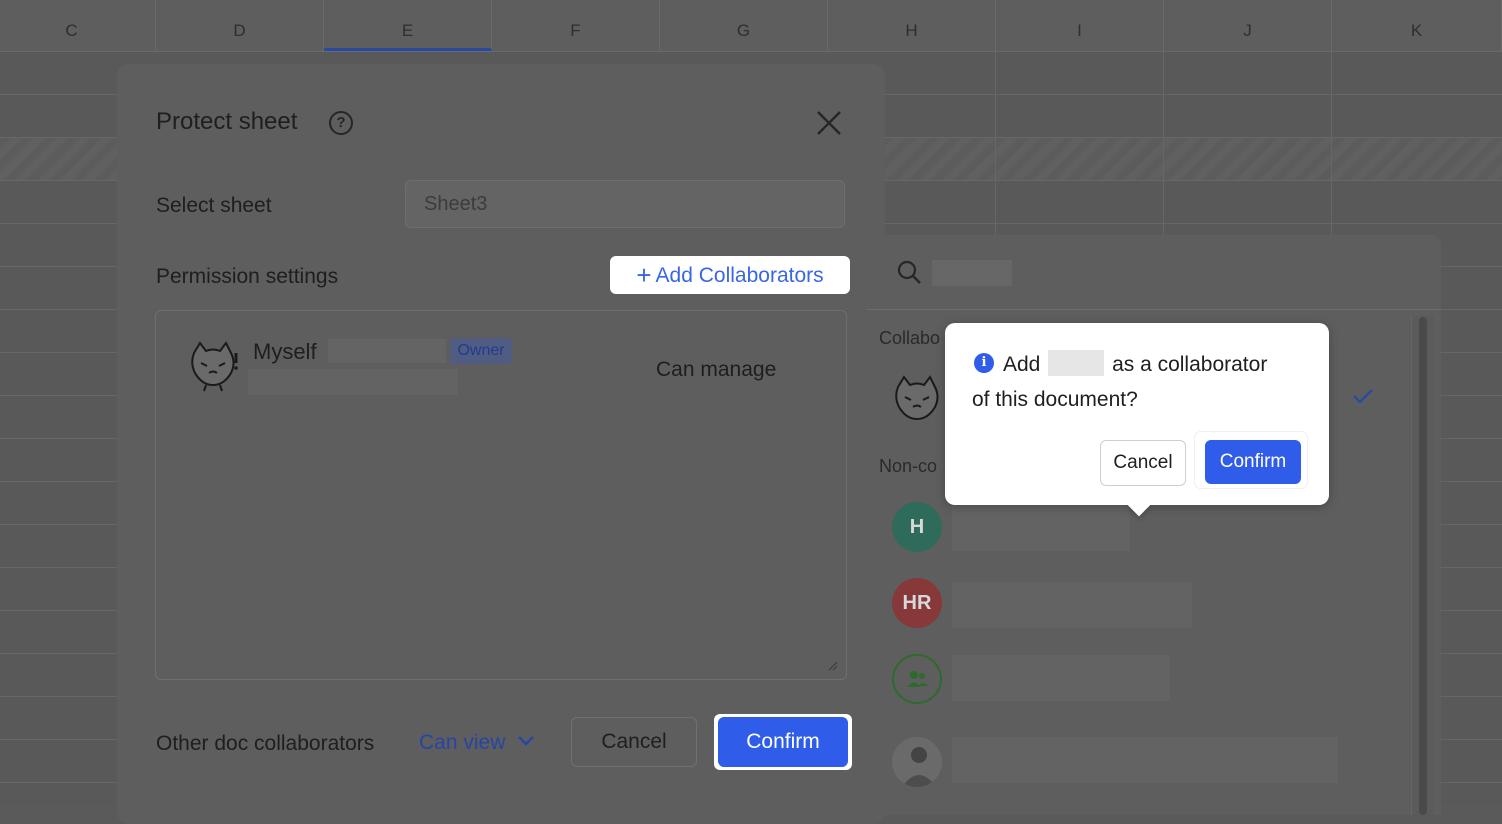 The height and width of the screenshot is (824, 1502). I want to click on column-header: J, so click(1248, 25).